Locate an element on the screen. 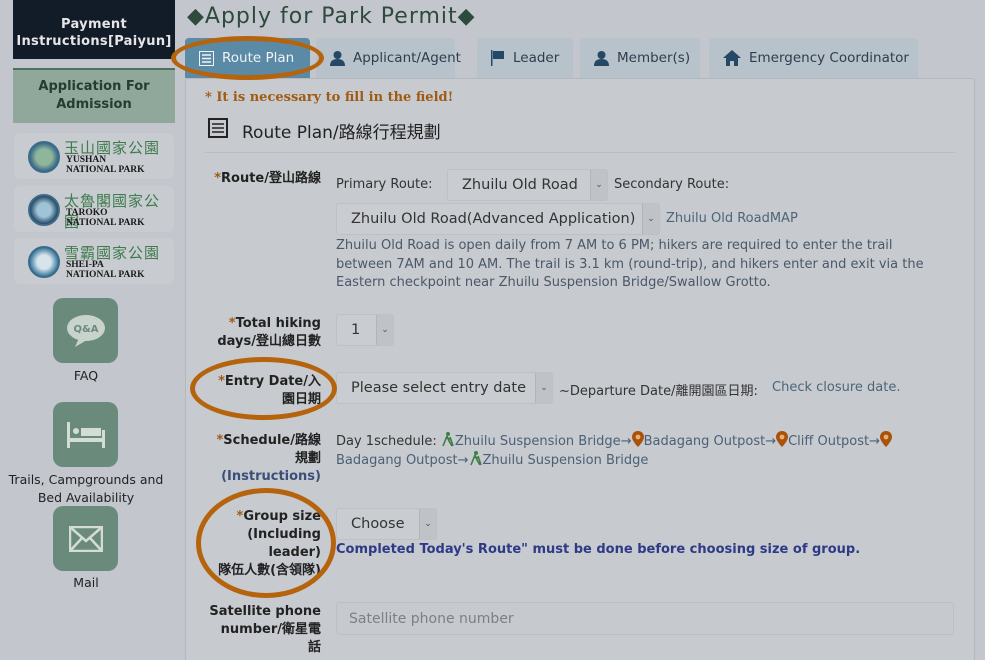 Image resolution: width=985 pixels, height=660 pixels. bed-icon is located at coordinates (85, 434).